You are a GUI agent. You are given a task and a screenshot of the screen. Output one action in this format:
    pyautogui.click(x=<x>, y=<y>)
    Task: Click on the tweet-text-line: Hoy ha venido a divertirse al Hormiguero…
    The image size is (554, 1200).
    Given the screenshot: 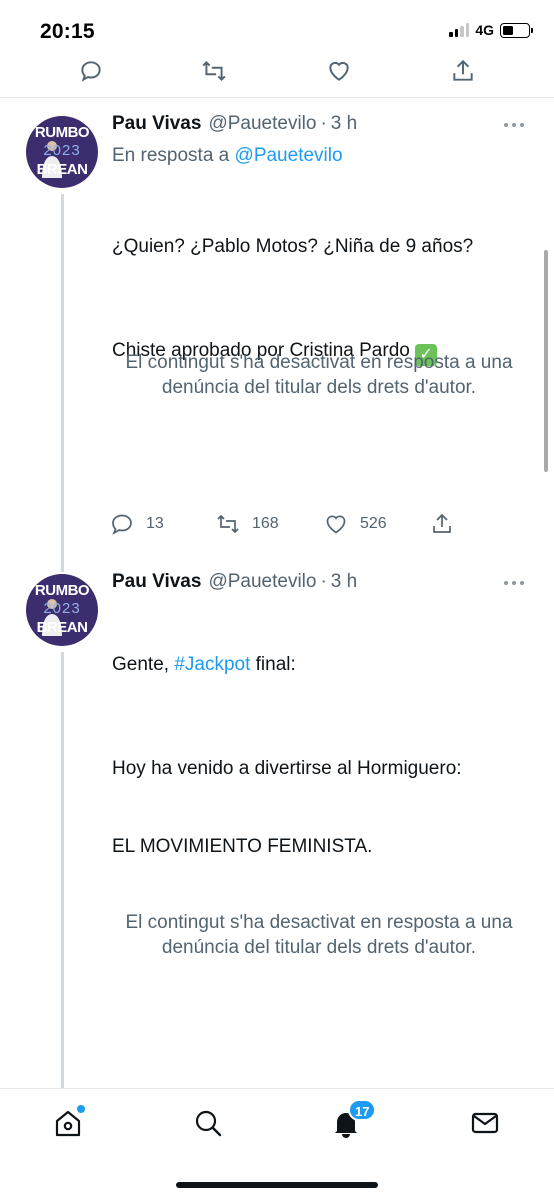 What is the action you would take?
    pyautogui.click(x=287, y=768)
    